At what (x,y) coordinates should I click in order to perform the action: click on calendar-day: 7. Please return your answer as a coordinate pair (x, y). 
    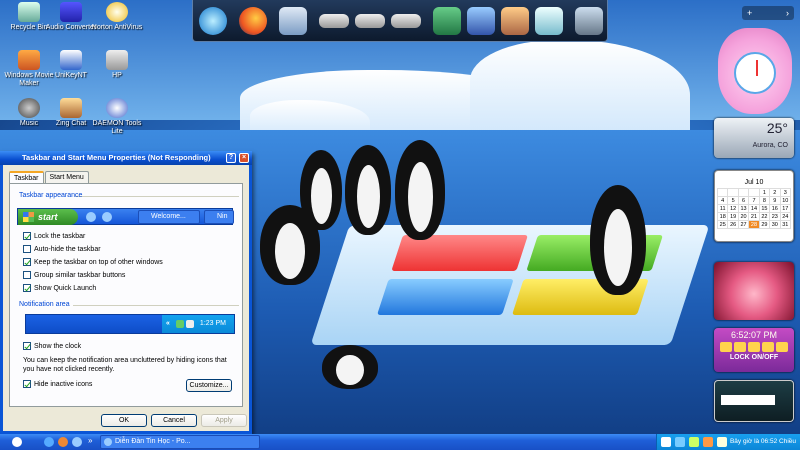
    Looking at the image, I should click on (754, 200).